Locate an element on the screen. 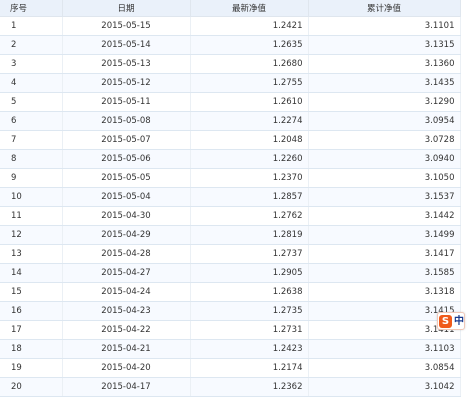  cell-accumulated-nav: 3.1315 is located at coordinates (384, 45).